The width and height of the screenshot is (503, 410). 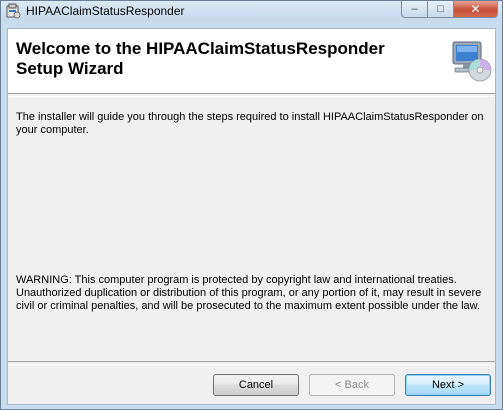 I want to click on back-button-label: < Back, so click(x=352, y=385).